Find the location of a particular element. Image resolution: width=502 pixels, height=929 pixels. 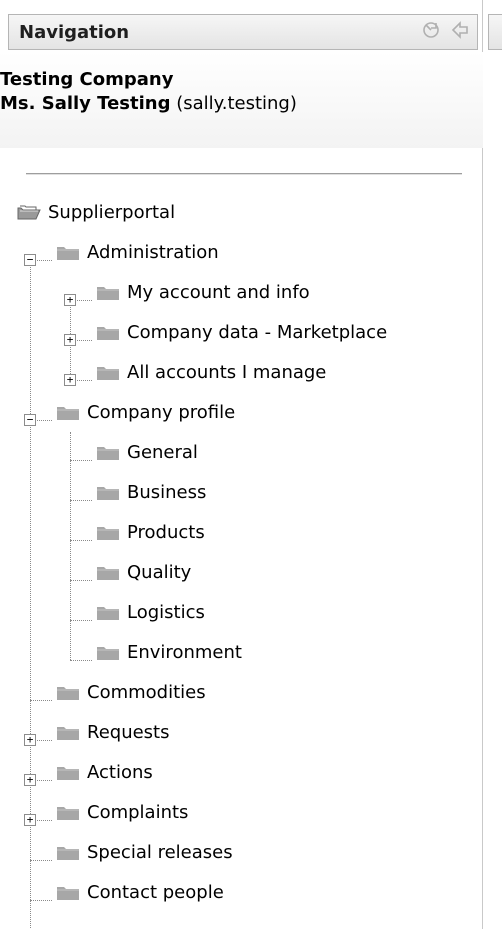

tree-item-company-data: Company data - Marketplace is located at coordinates (241, 332).